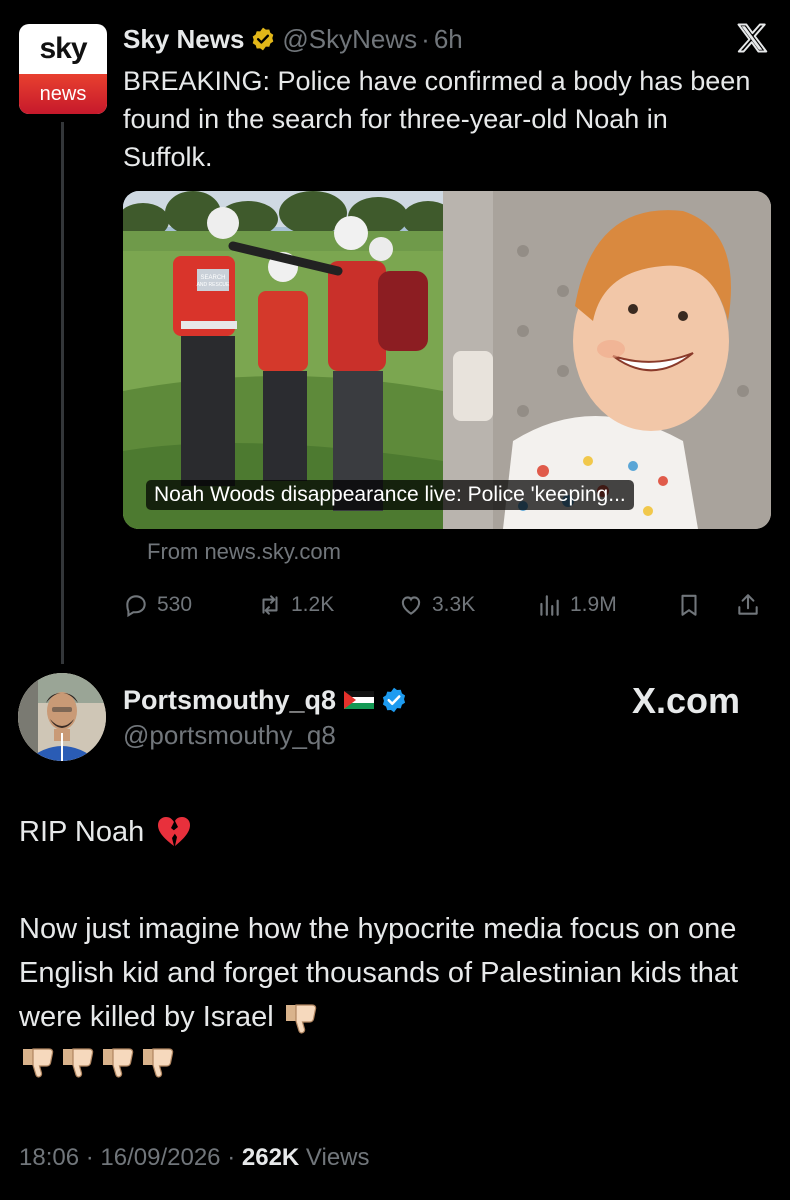 The width and height of the screenshot is (790, 1200). I want to click on quoted-tweet-header: Sky News @SkyNews · 6h, so click(293, 39).